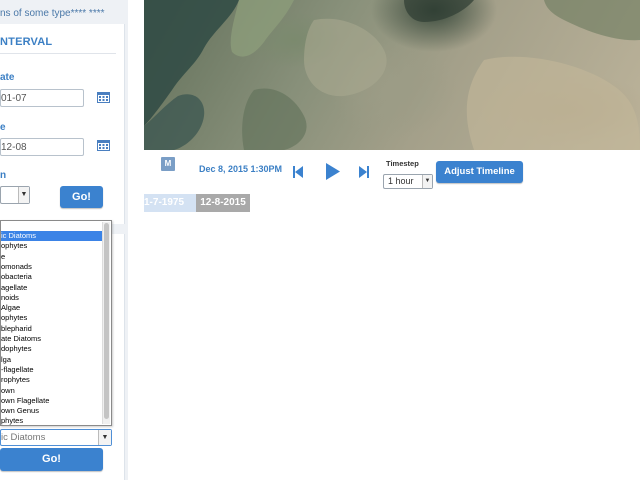  I want to click on species-option: ate Diatoms, so click(52, 339).